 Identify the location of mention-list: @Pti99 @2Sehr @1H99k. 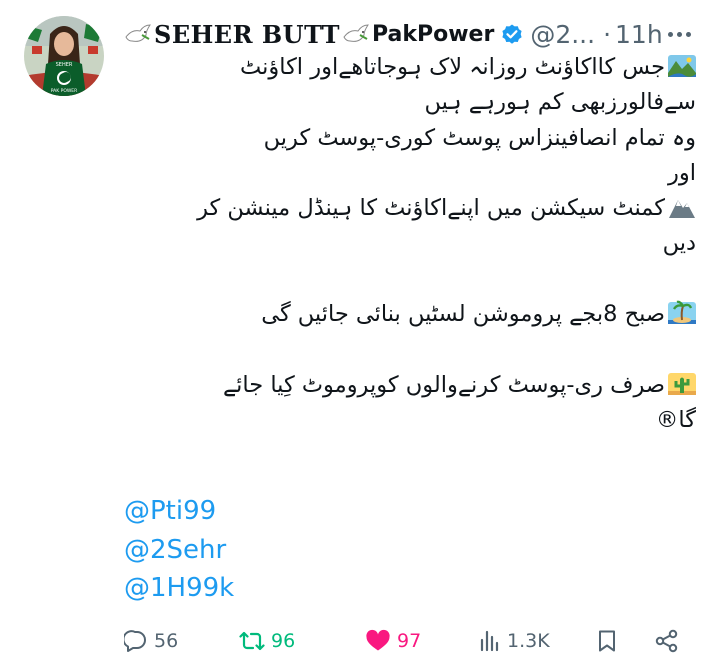
(179, 550).